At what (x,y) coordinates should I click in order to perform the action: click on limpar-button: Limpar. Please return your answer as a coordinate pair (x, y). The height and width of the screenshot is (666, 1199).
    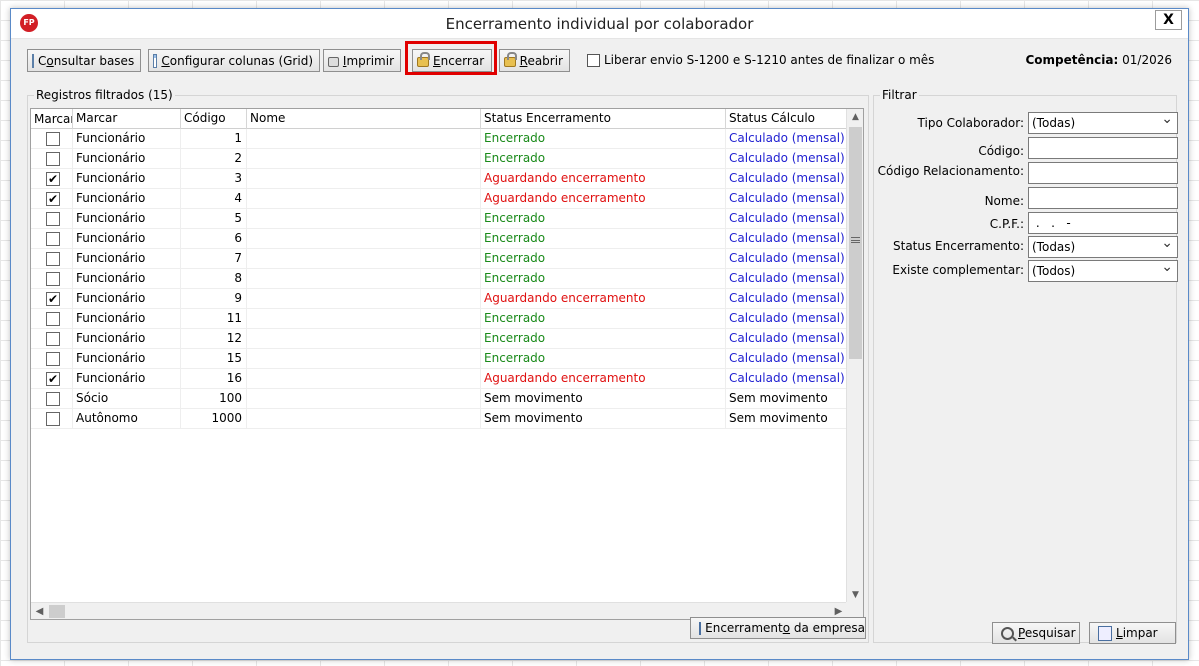
    Looking at the image, I should click on (1132, 633).